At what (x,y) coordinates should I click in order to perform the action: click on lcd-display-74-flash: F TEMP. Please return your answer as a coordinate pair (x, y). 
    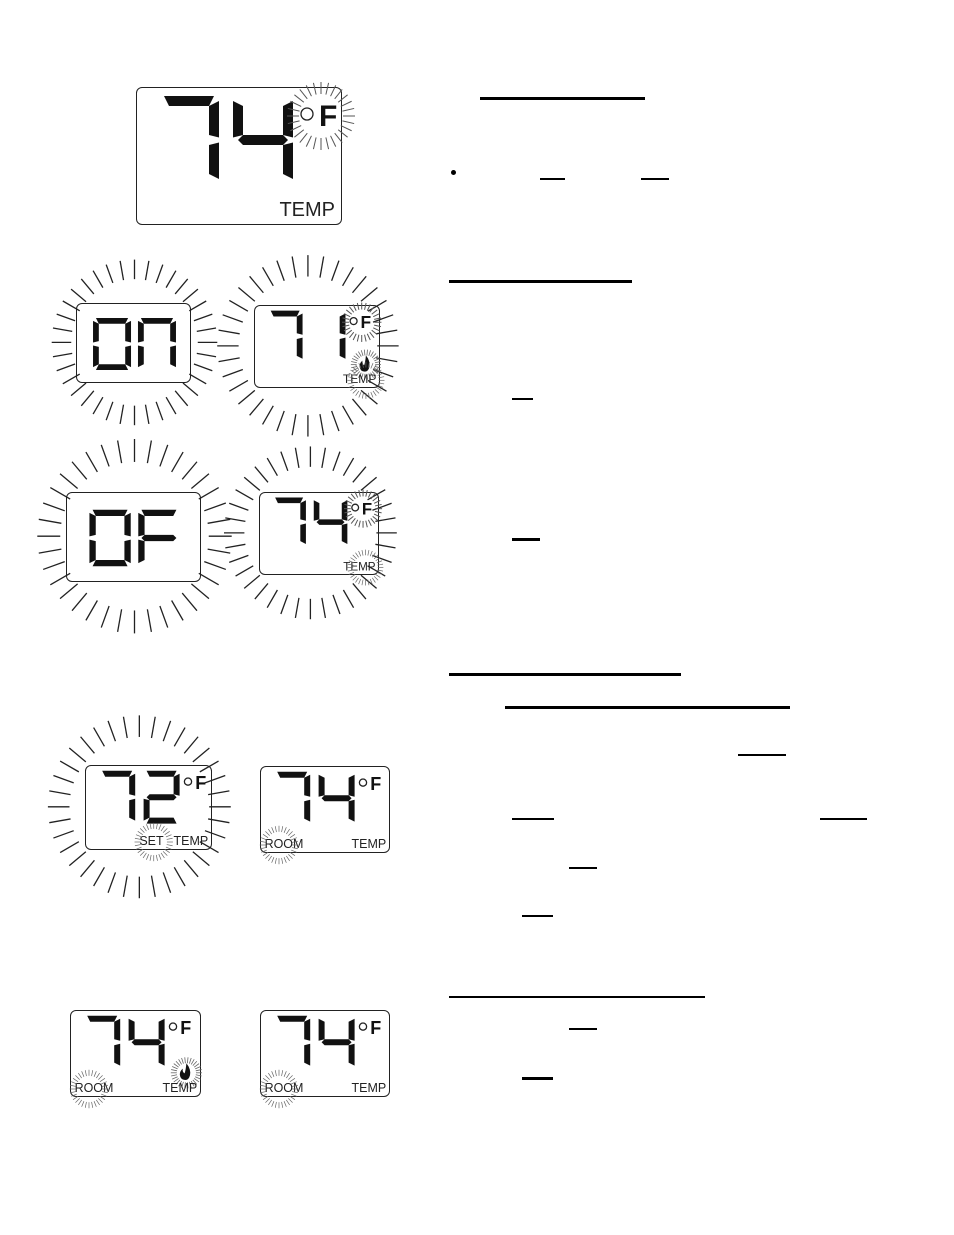
    Looking at the image, I should click on (310, 533).